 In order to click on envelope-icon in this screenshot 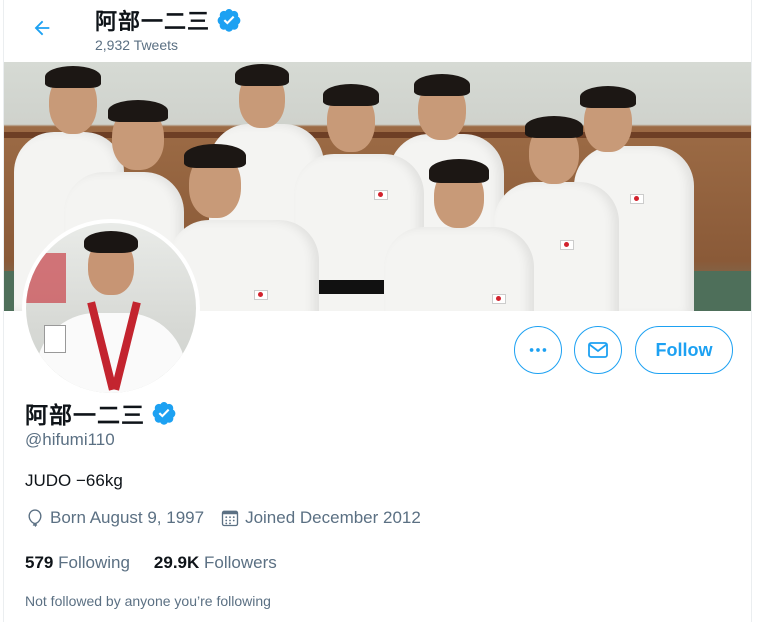, I will do `click(598, 350)`.